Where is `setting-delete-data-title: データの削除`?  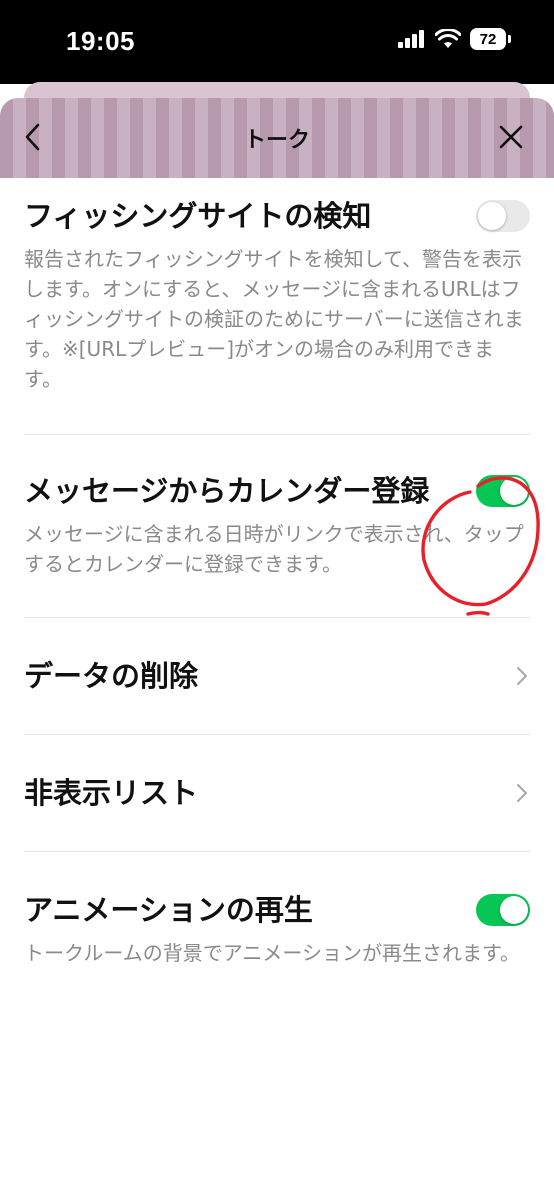 setting-delete-data-title: データの削除 is located at coordinates (111, 676).